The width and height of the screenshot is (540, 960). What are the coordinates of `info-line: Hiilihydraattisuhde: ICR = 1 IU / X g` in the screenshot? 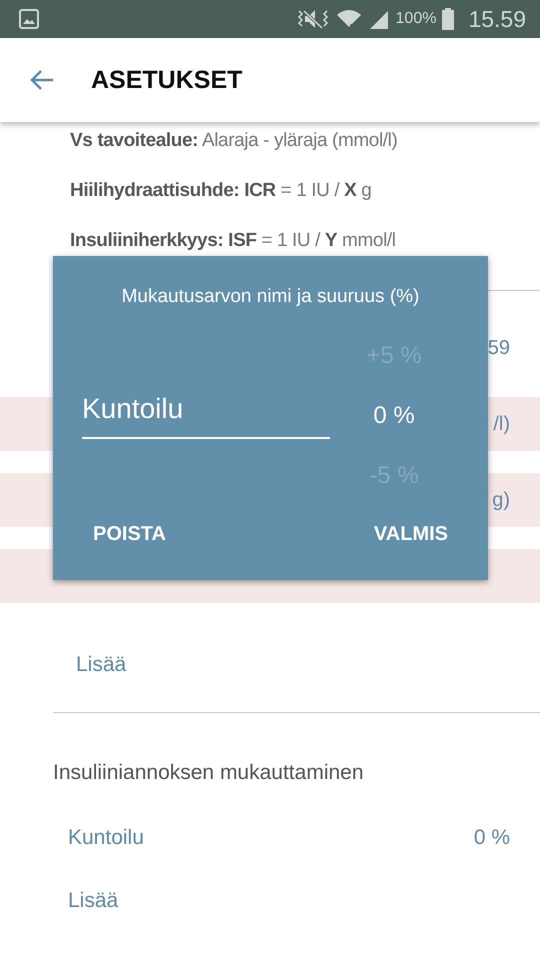 It's located at (221, 191).